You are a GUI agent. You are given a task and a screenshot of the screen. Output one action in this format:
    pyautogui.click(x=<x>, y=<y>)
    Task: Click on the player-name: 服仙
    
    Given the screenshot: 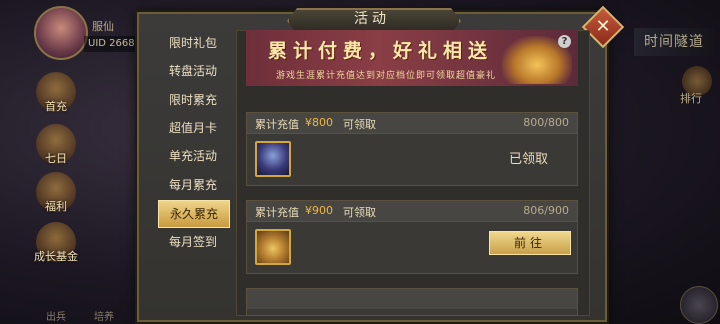 What is the action you would take?
    pyautogui.click(x=103, y=26)
    